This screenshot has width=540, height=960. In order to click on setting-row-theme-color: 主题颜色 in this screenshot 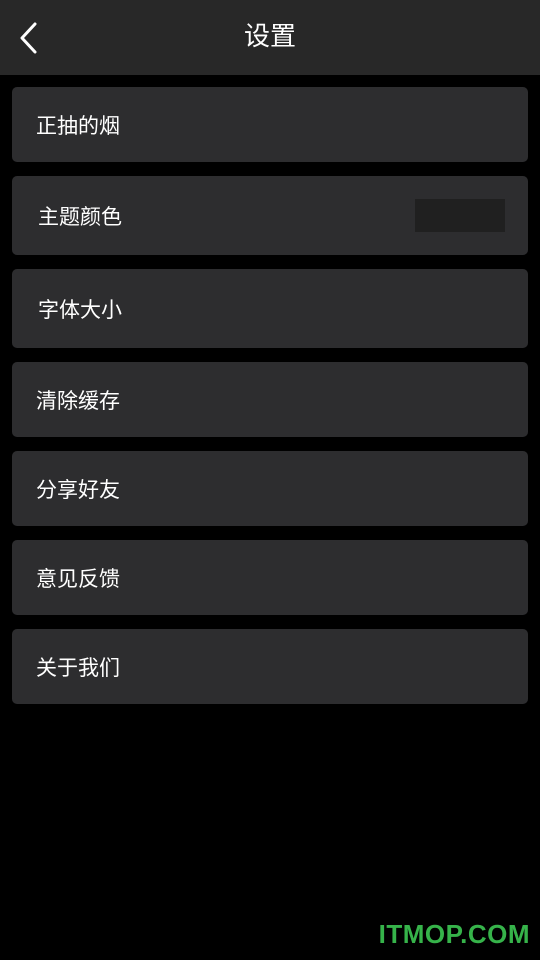, I will do `click(270, 215)`.